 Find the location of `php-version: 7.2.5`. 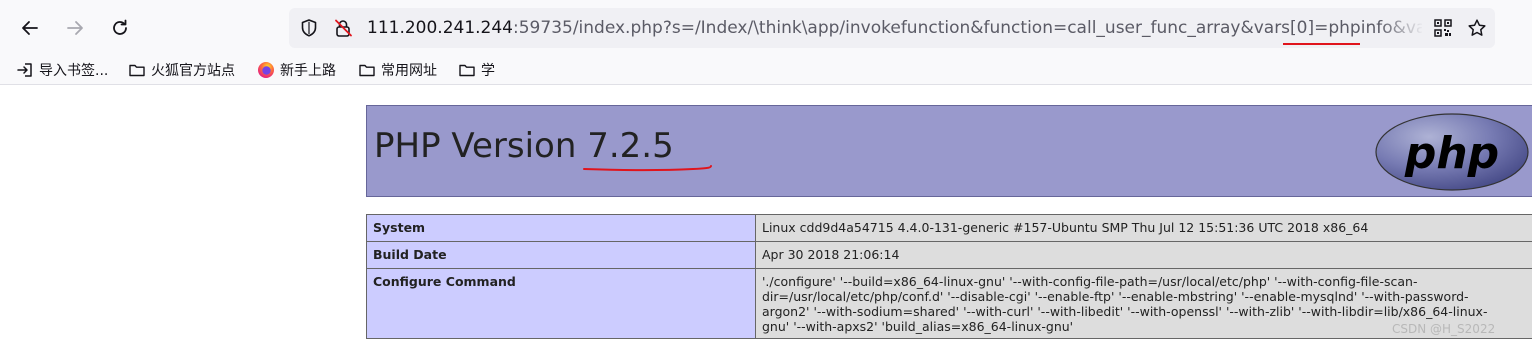

php-version: 7.2.5 is located at coordinates (630, 146).